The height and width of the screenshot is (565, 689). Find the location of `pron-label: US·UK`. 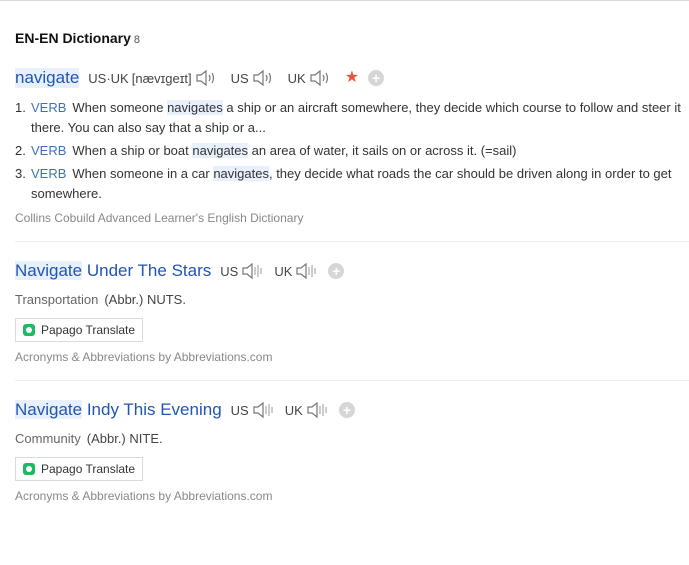

pron-label: US·UK is located at coordinates (108, 78).